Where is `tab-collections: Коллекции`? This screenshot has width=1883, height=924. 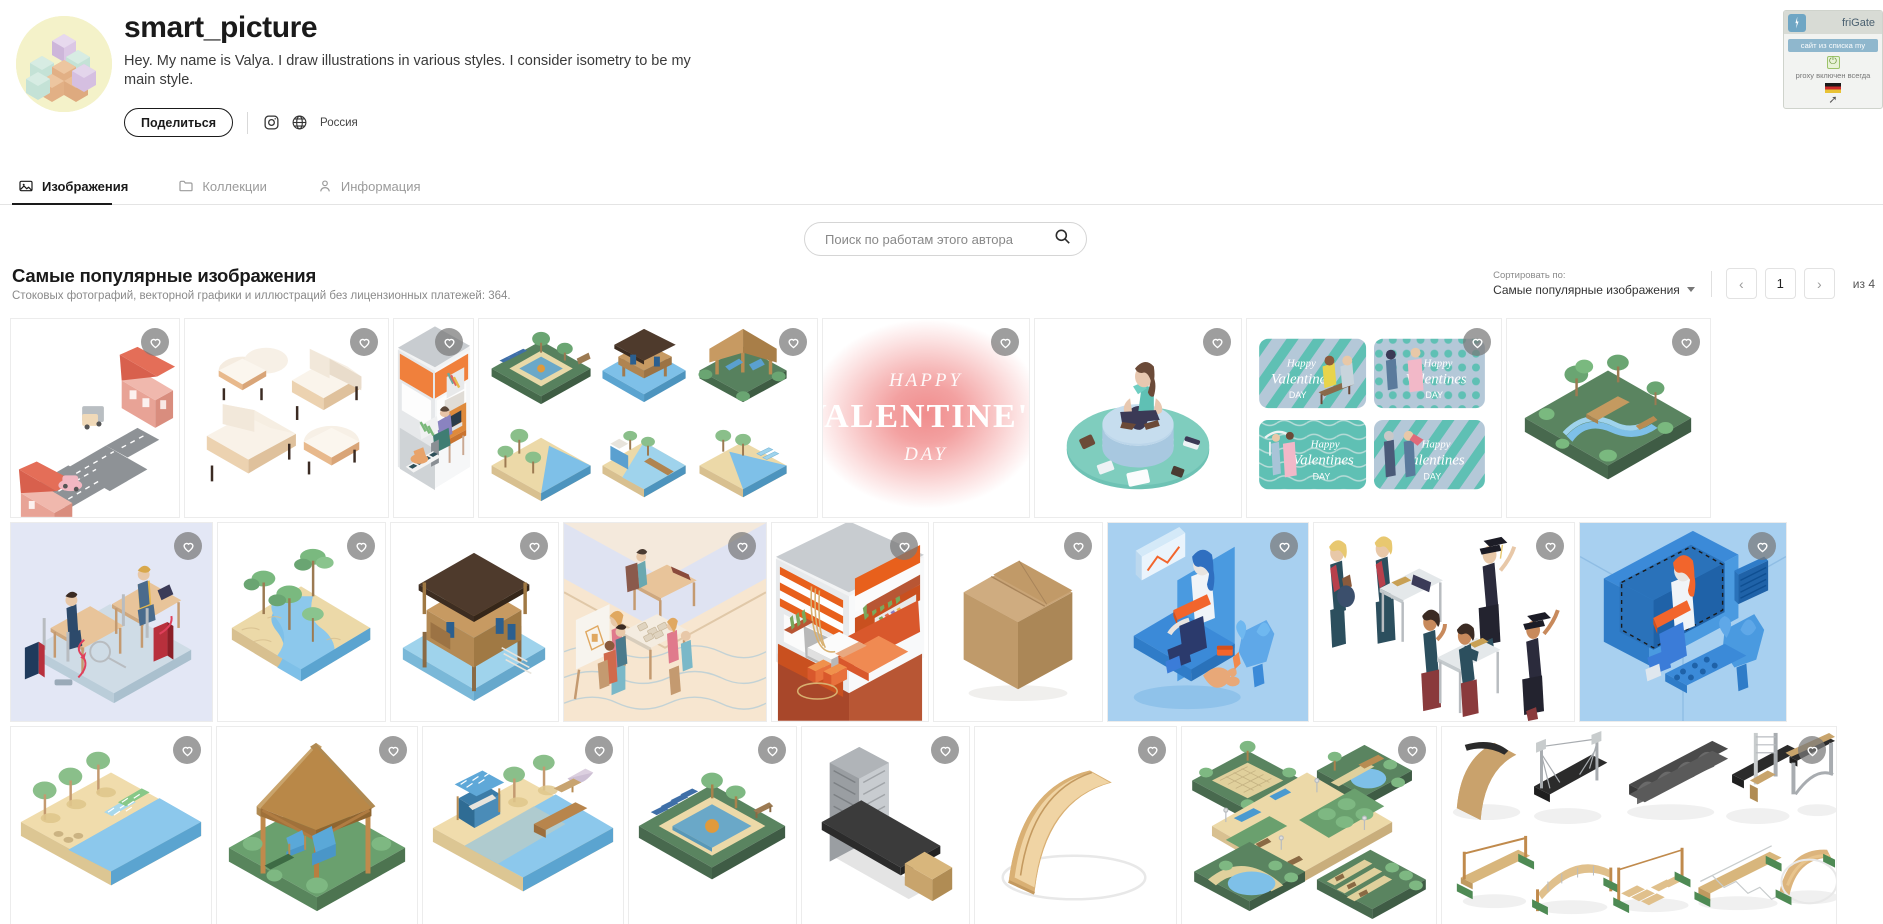
tab-collections: Коллекции is located at coordinates (226, 191).